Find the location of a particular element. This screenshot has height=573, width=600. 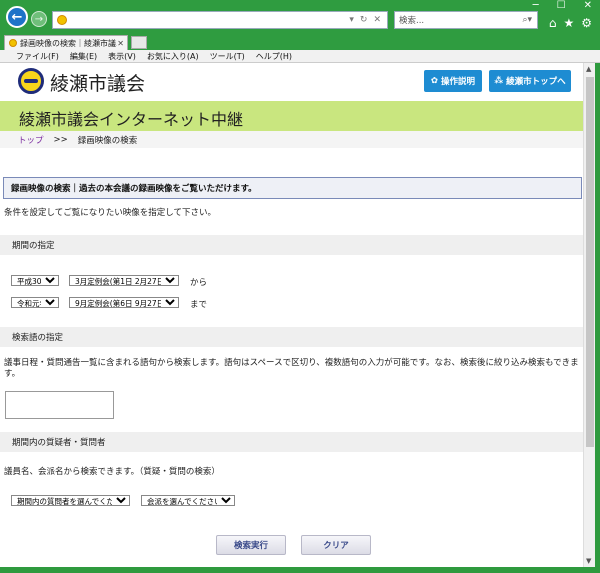

from-era-select: 平成30年 is located at coordinates (35, 280).